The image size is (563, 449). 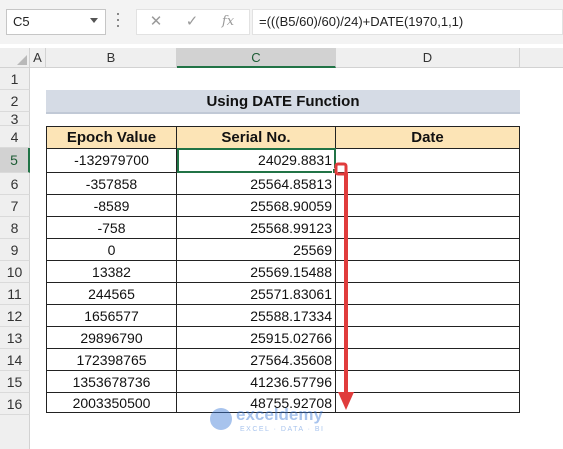 What do you see at coordinates (256, 338) in the screenshot?
I see `cell-serial: 25915.02766` at bounding box center [256, 338].